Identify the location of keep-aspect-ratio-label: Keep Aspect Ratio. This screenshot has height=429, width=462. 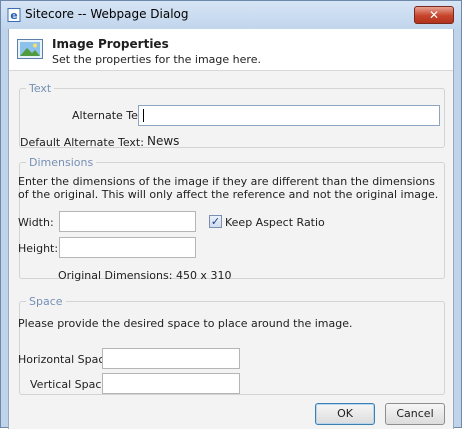
(275, 222).